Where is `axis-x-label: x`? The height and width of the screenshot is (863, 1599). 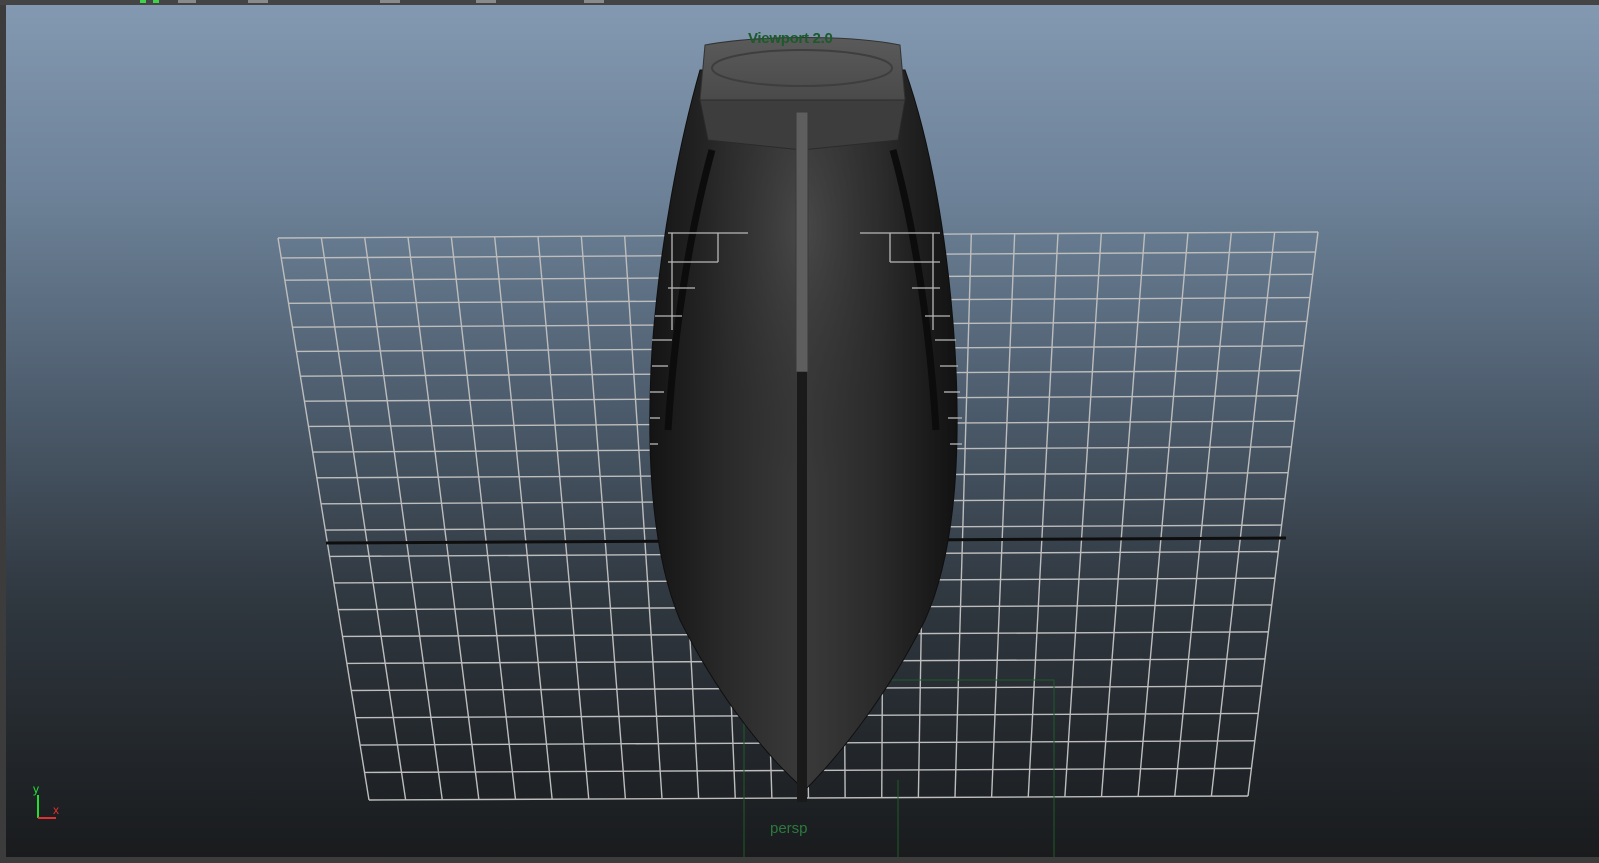 axis-x-label: x is located at coordinates (56, 810).